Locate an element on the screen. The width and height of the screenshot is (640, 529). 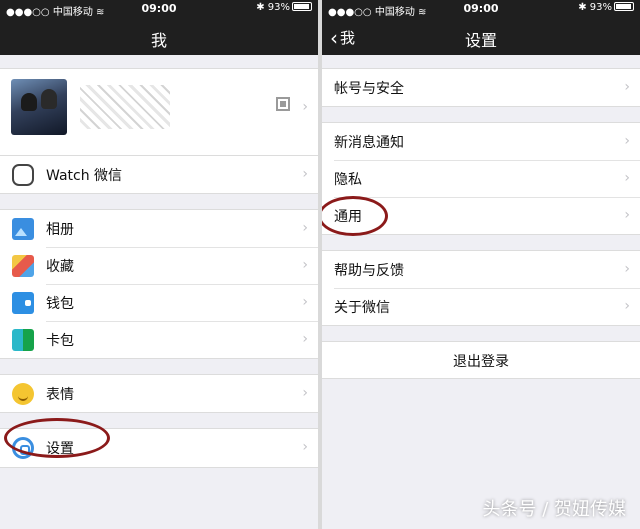
qr-code-icon is located at coordinates (283, 104).